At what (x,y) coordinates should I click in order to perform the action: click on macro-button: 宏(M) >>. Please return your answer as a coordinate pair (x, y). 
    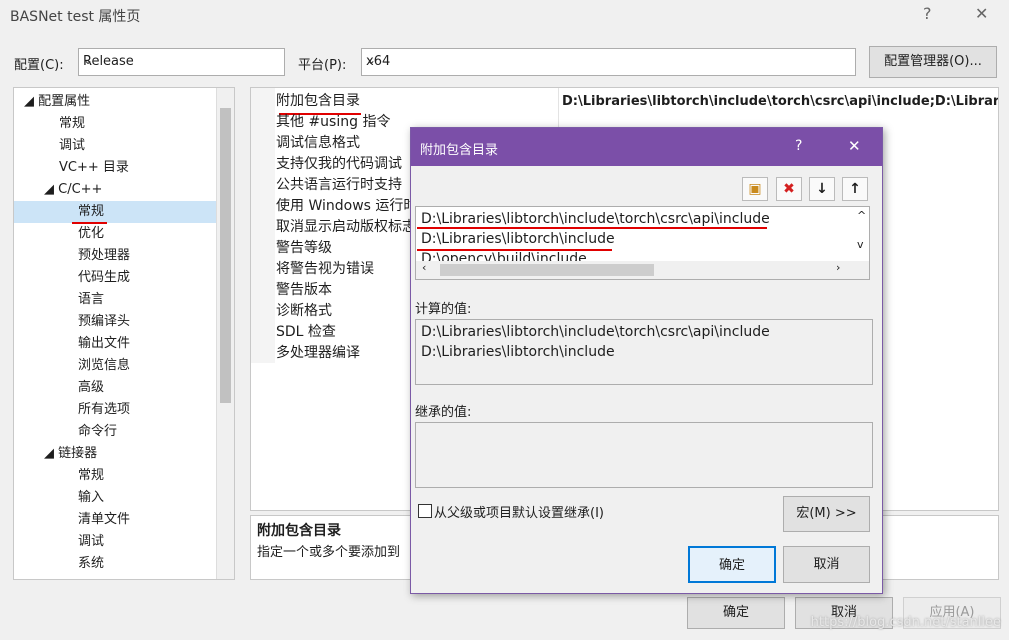
    Looking at the image, I should click on (826, 514).